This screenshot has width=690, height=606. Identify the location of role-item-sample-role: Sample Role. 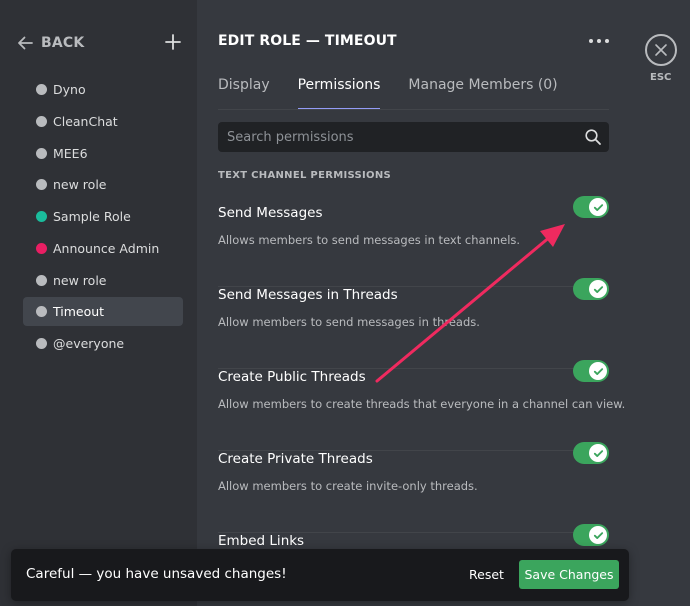
(103, 216).